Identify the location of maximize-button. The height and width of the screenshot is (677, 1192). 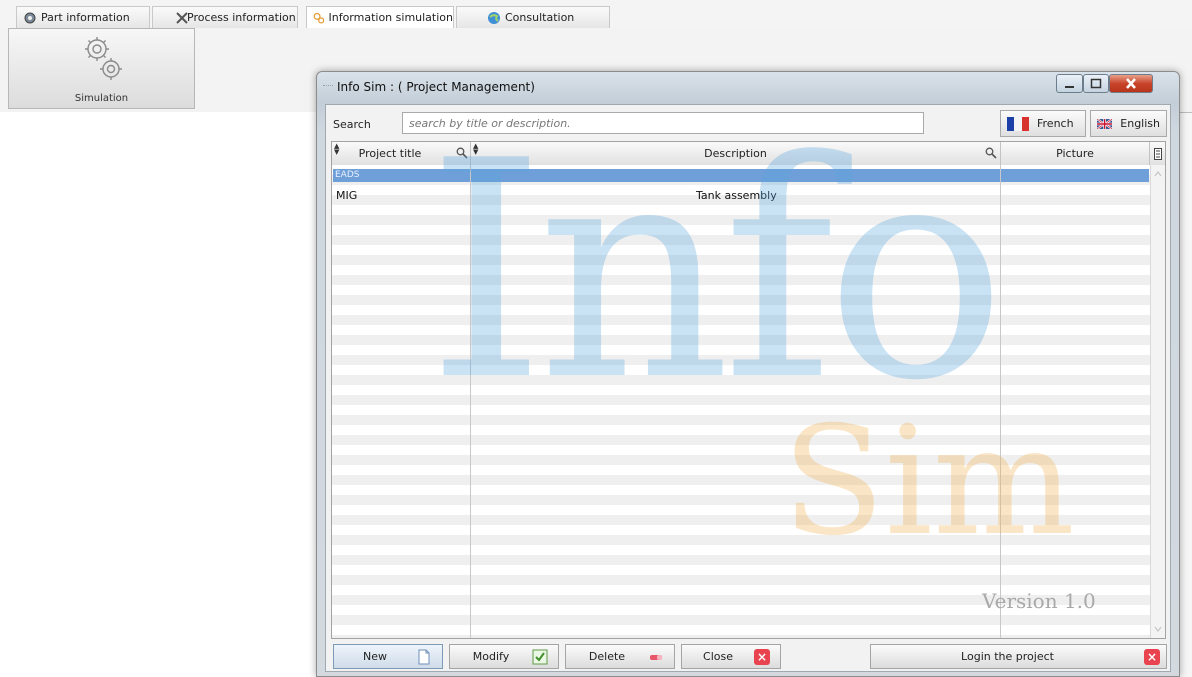
(1096, 83).